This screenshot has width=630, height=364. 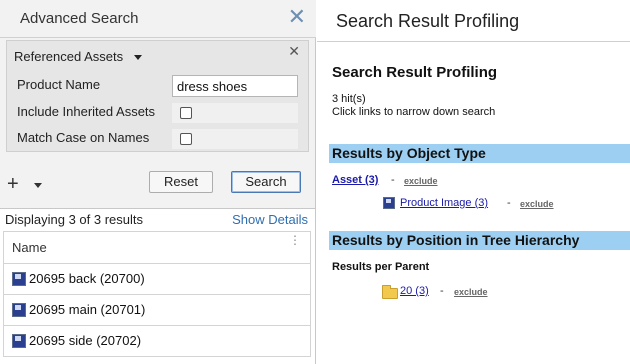 I want to click on remove-criteria-icon: ✕, so click(x=294, y=51).